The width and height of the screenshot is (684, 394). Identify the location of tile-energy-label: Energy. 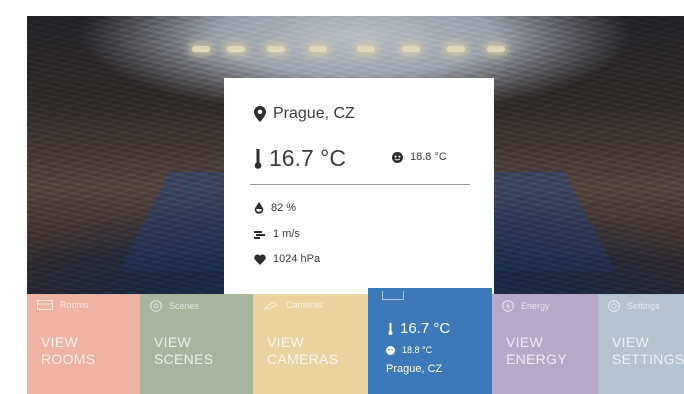
(535, 306).